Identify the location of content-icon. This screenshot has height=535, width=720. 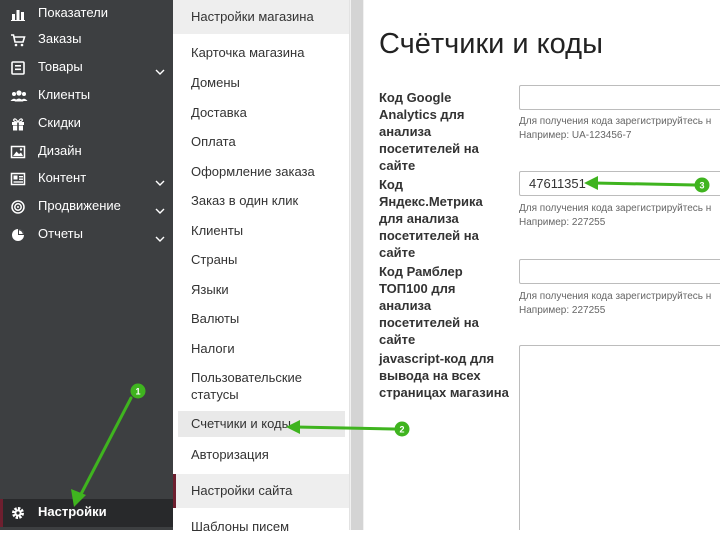
(18, 179).